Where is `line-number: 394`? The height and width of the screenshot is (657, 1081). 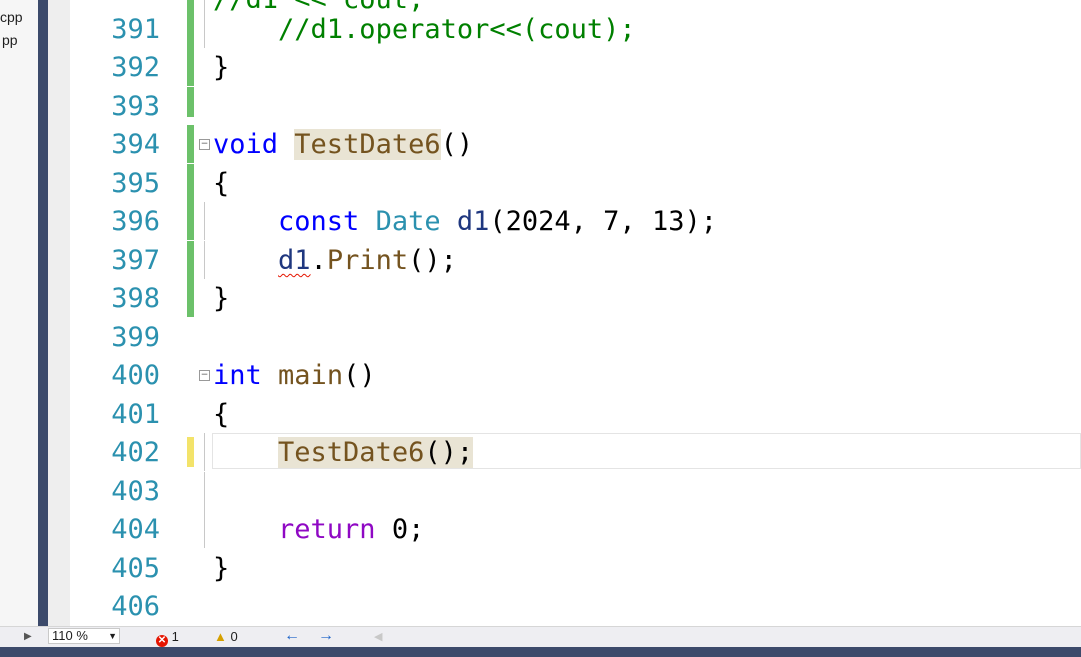 line-number: 394 is located at coordinates (135, 144).